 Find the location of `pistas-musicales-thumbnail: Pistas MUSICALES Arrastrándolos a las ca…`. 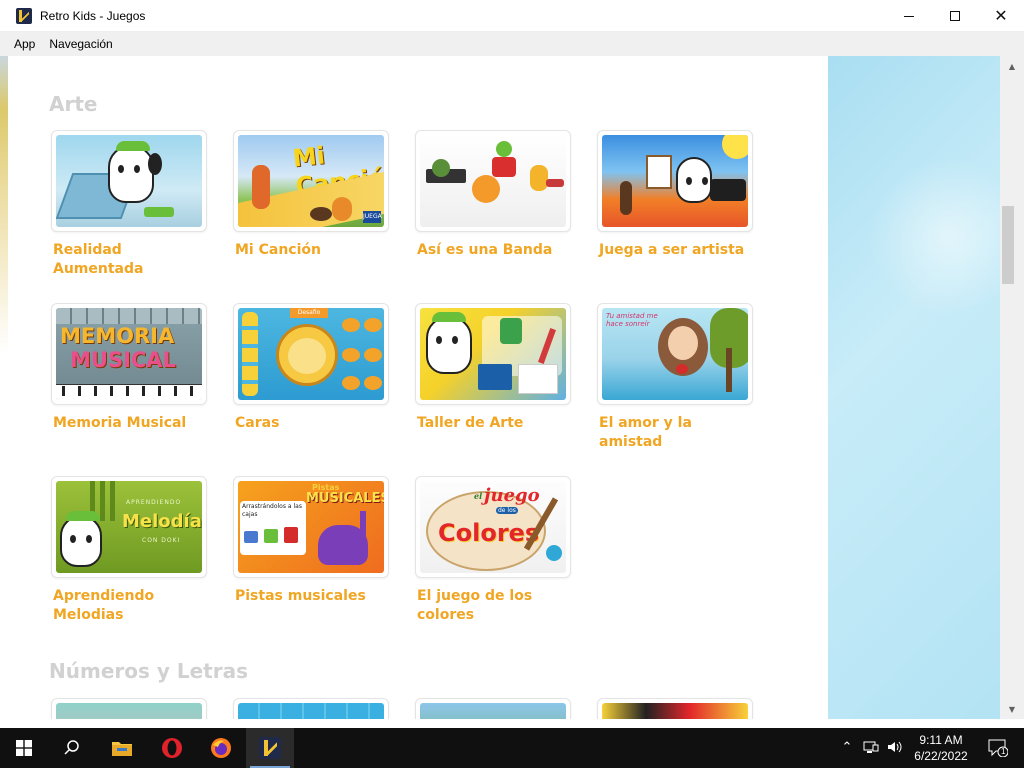

pistas-musicales-thumbnail: Pistas MUSICALES Arrastrándolos a las ca… is located at coordinates (311, 527).